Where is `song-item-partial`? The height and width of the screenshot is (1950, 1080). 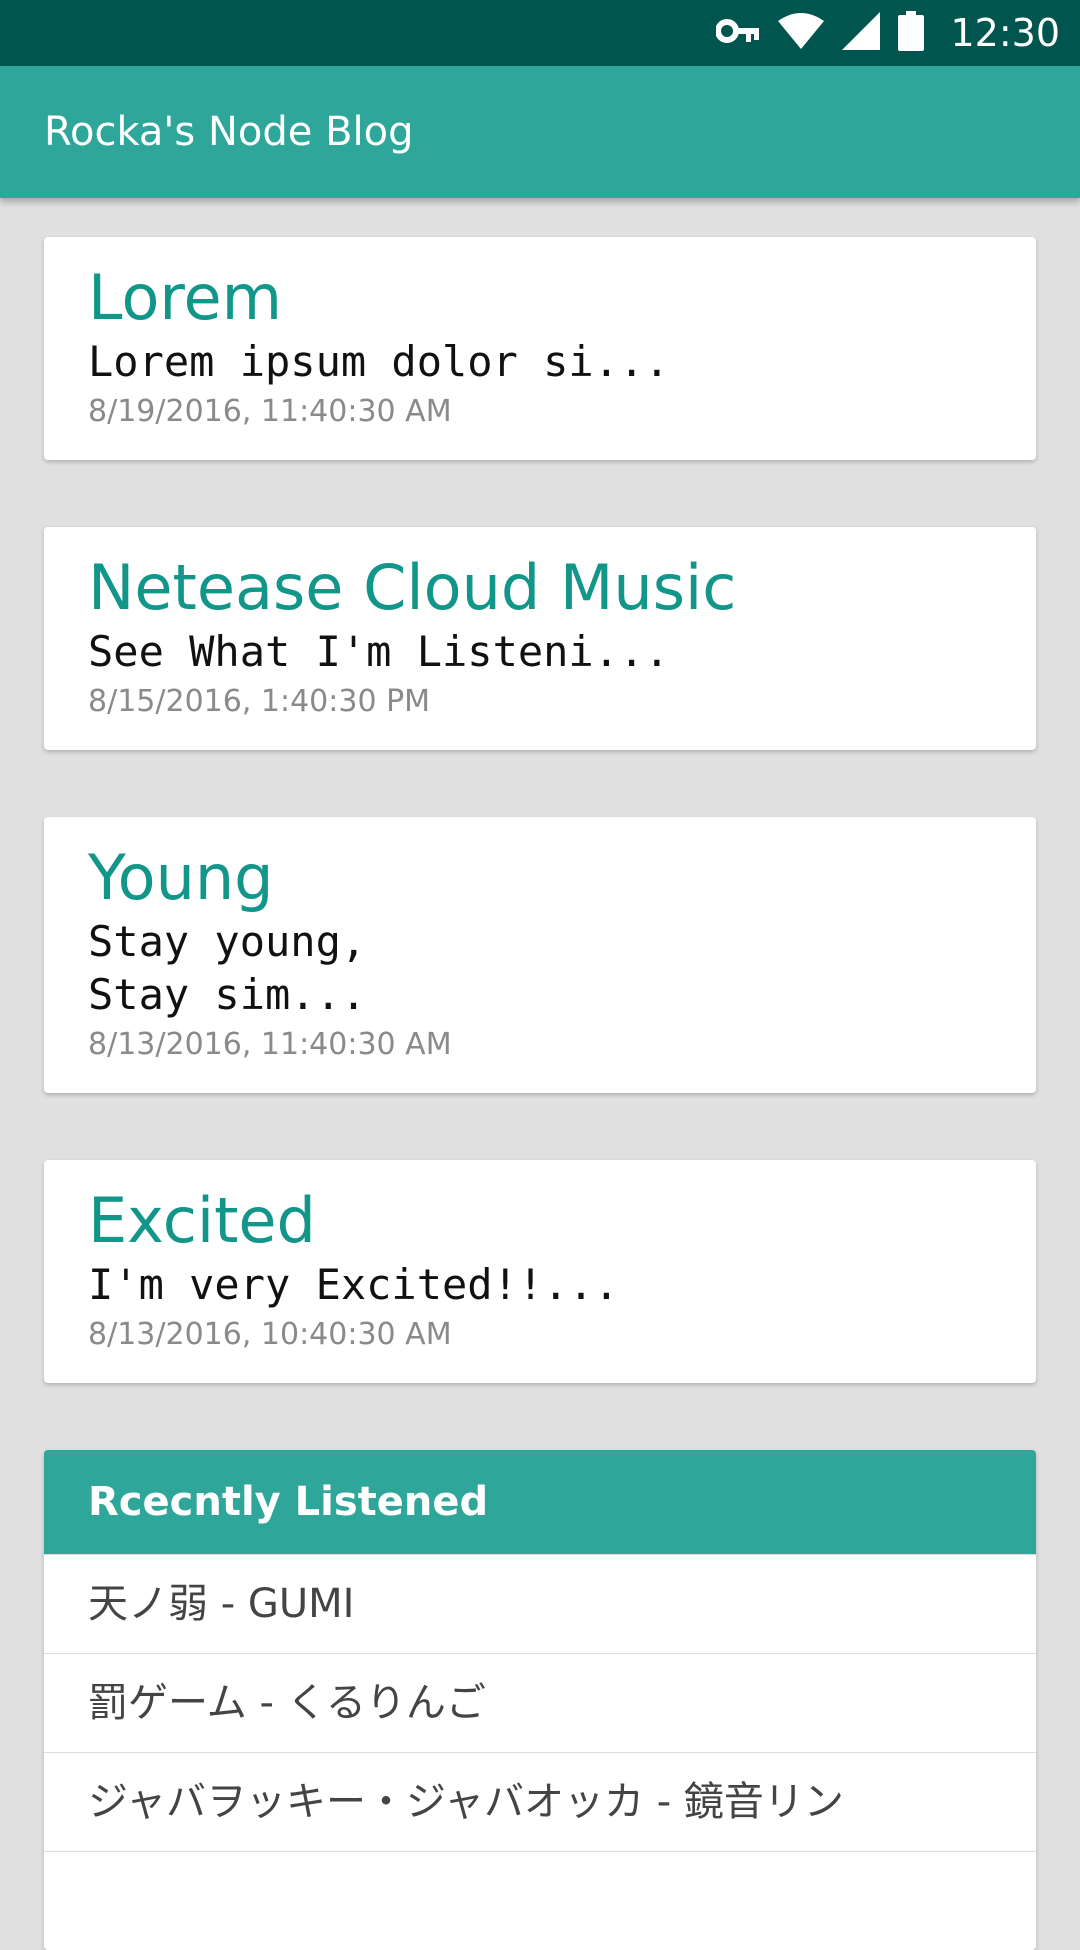
song-item-partial is located at coordinates (540, 1900).